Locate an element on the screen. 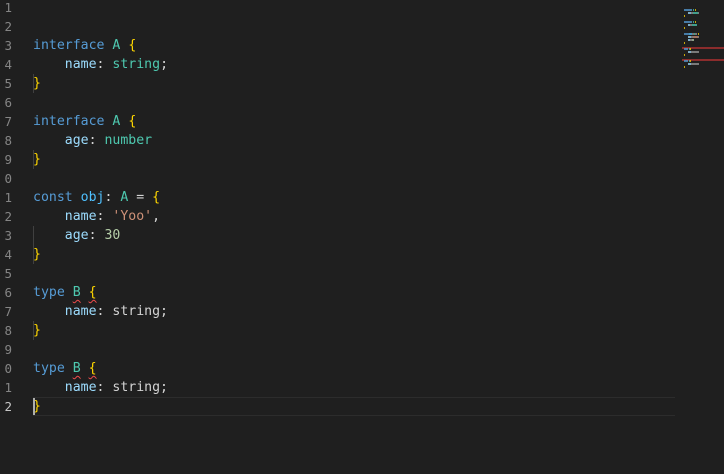 This screenshot has width=724, height=474. line-number: 7 is located at coordinates (8, 311).